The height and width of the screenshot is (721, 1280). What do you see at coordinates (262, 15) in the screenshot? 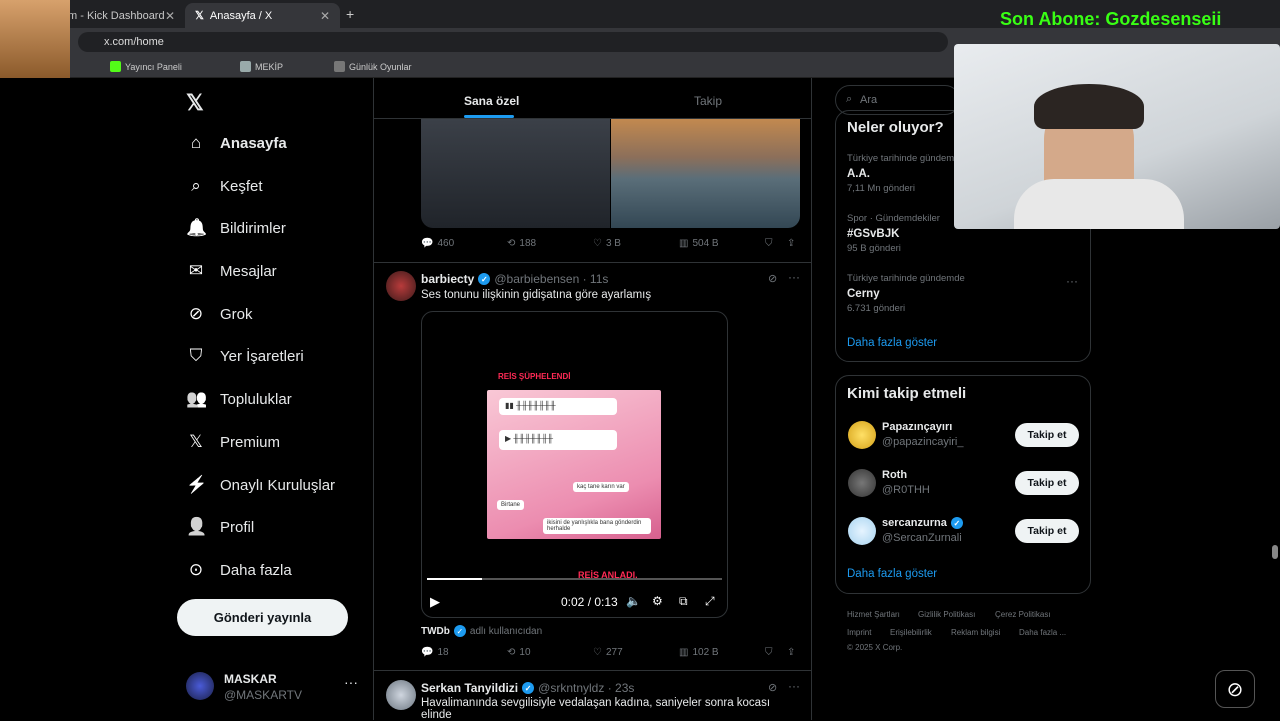
I see `browser-tab-x: 𝕏 Anasayfa / X ✕` at bounding box center [262, 15].